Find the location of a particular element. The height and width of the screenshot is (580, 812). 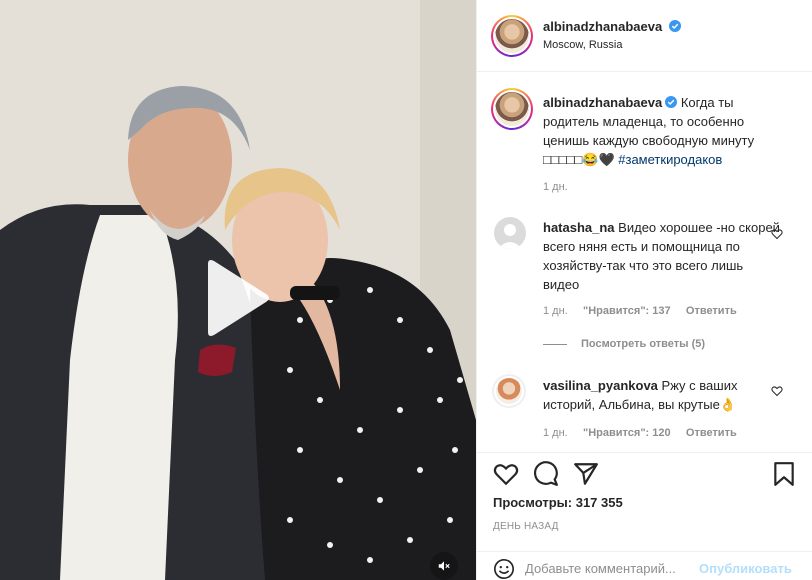

comment-bubble-icon is located at coordinates (546, 474).